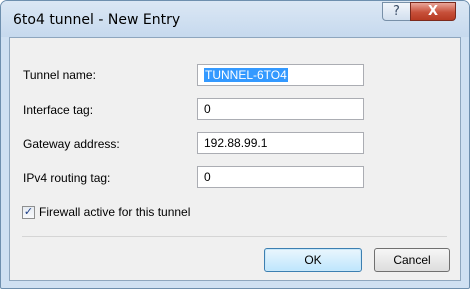 This screenshot has width=472, height=291. I want to click on tunnel-name-label: Tunnel name:, so click(59, 75).